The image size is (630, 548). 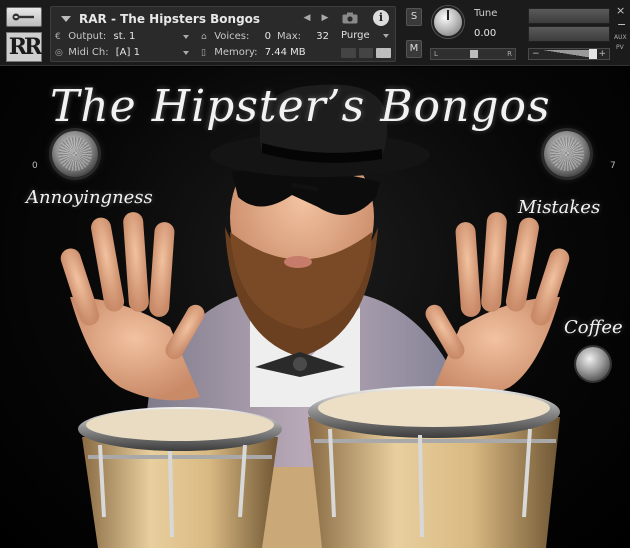 I want to click on coffee-button, so click(x=593, y=364).